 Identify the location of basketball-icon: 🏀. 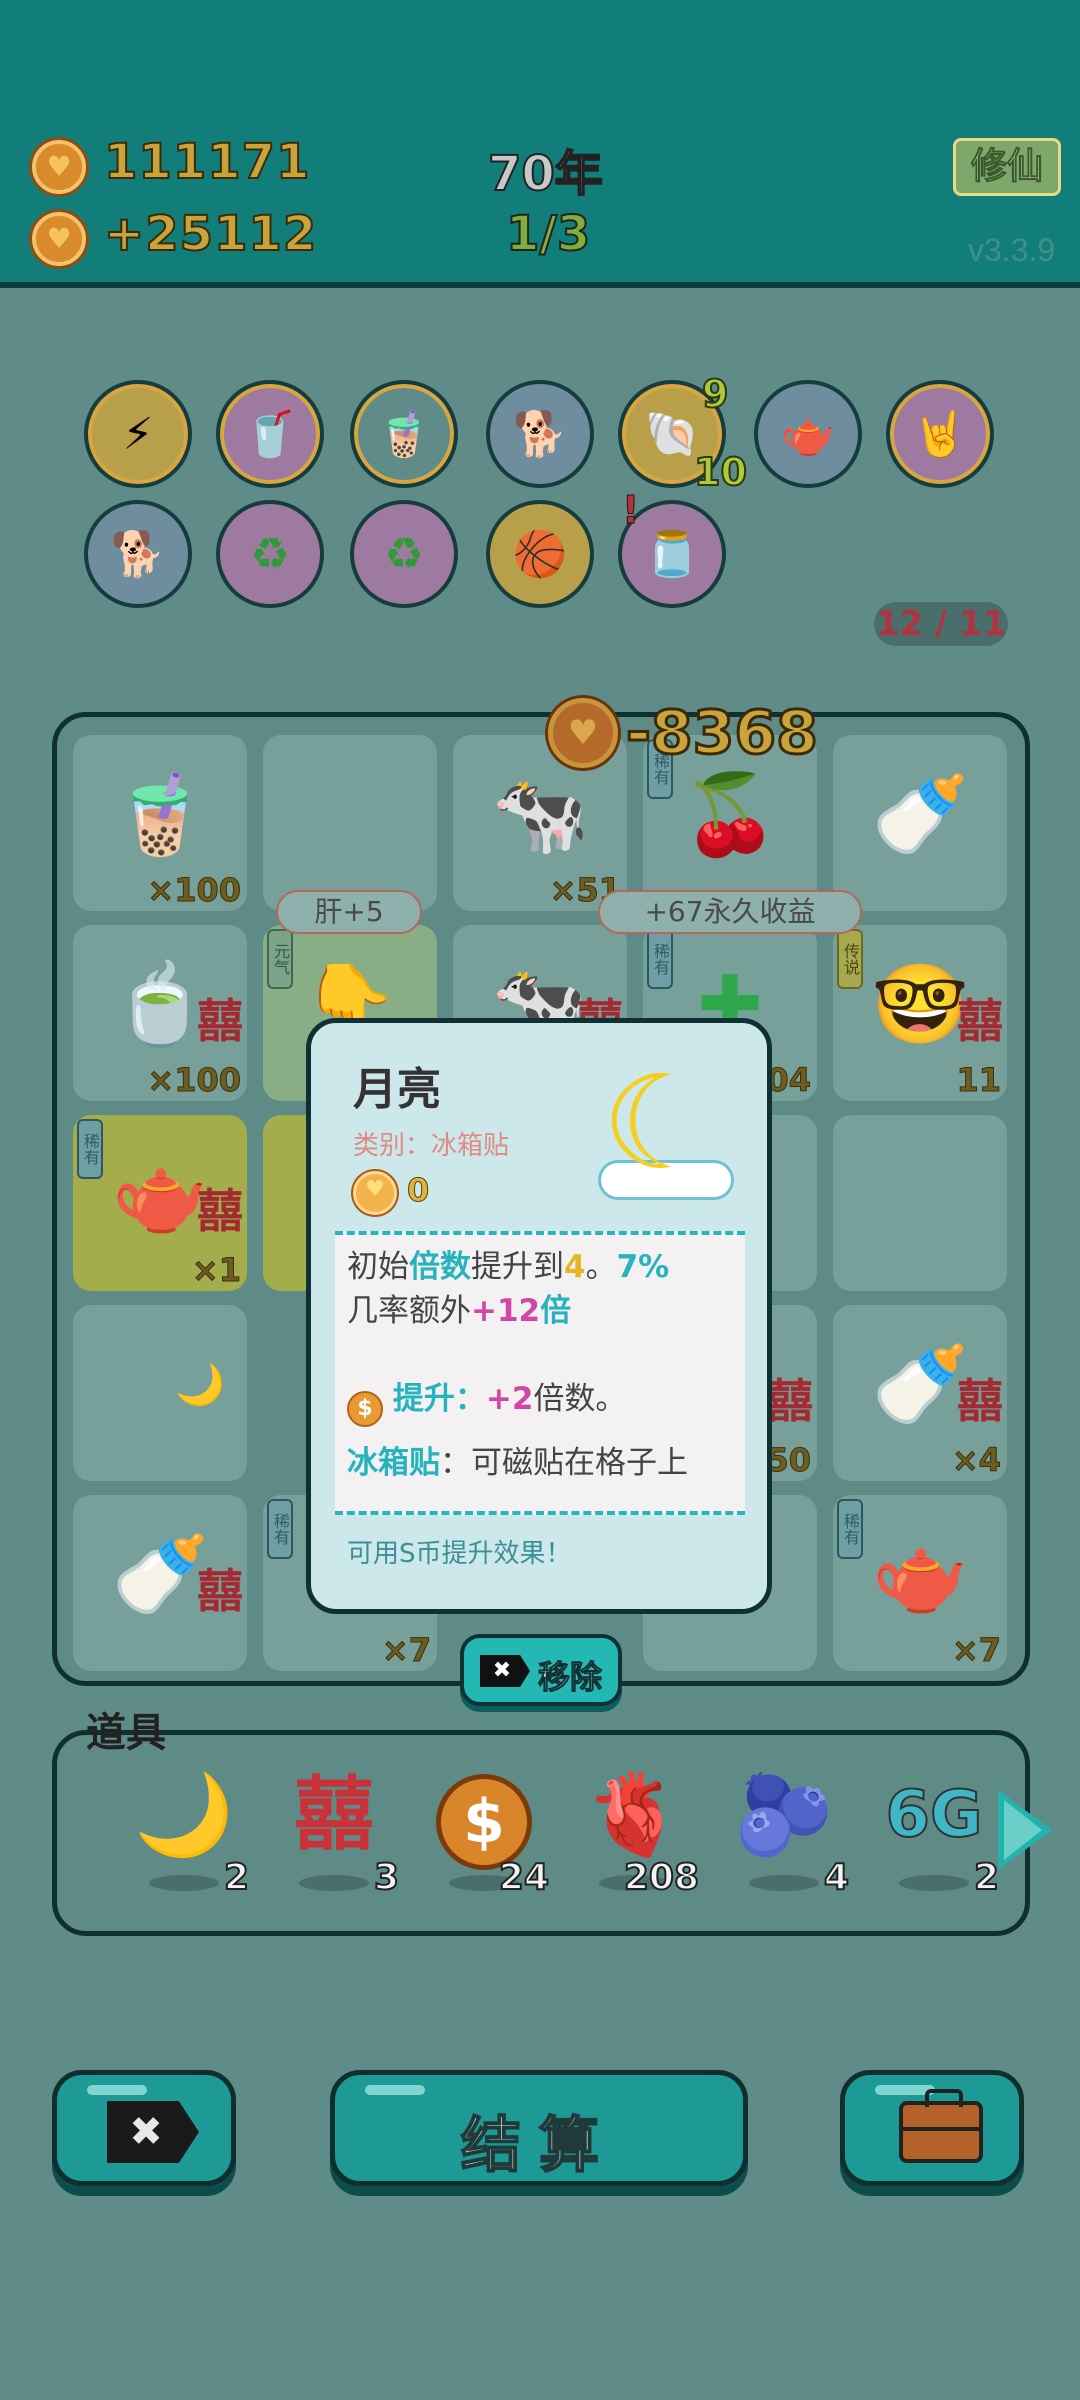
(540, 554).